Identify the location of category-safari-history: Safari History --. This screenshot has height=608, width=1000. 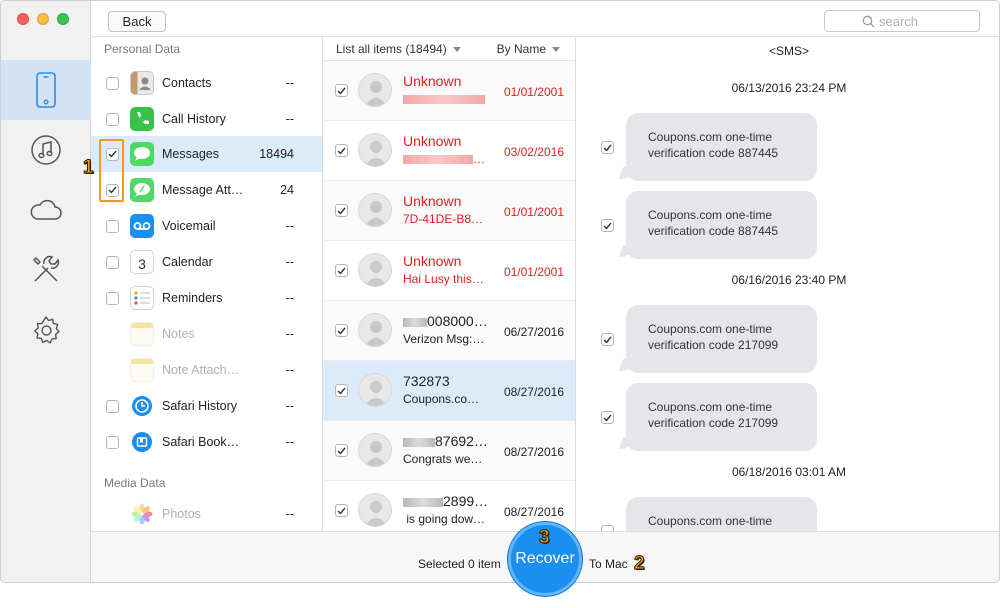
(206, 406).